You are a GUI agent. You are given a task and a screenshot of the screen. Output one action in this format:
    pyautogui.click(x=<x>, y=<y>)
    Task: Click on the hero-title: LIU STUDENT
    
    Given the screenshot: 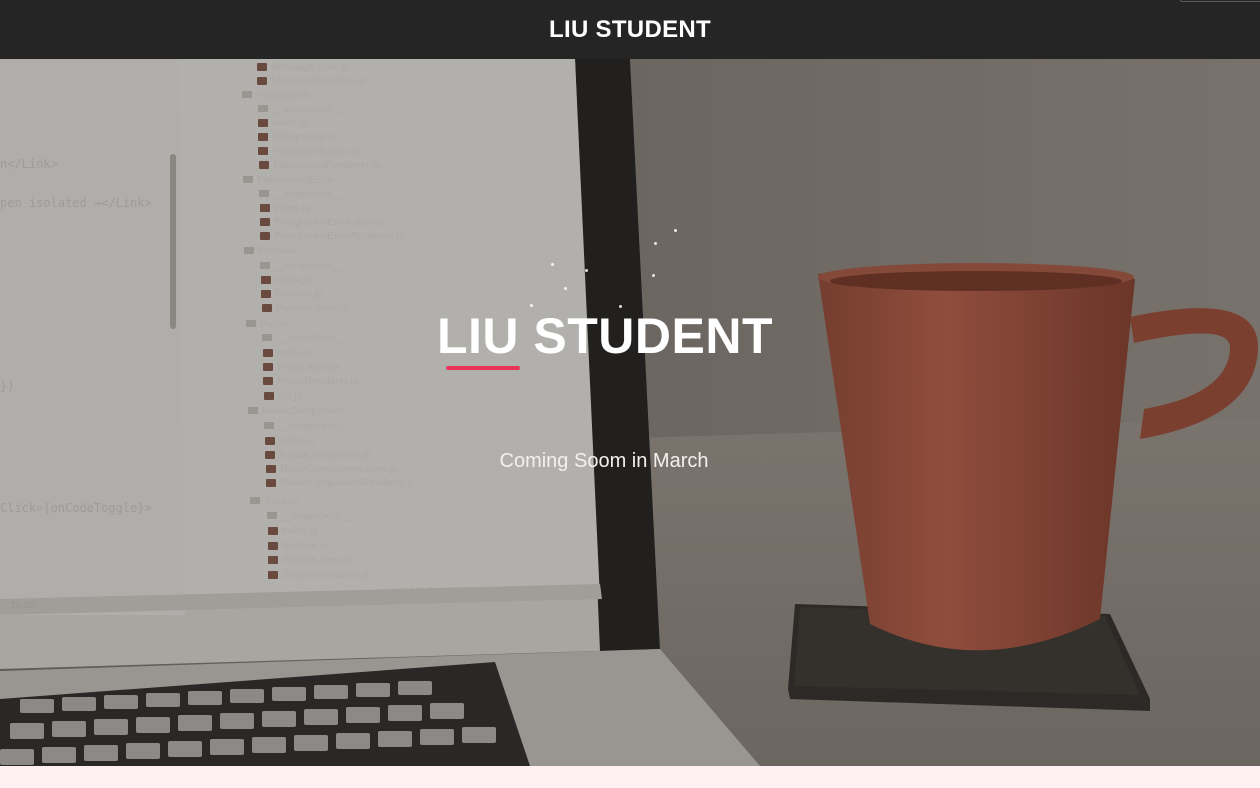 What is the action you would take?
    pyautogui.click(x=605, y=336)
    